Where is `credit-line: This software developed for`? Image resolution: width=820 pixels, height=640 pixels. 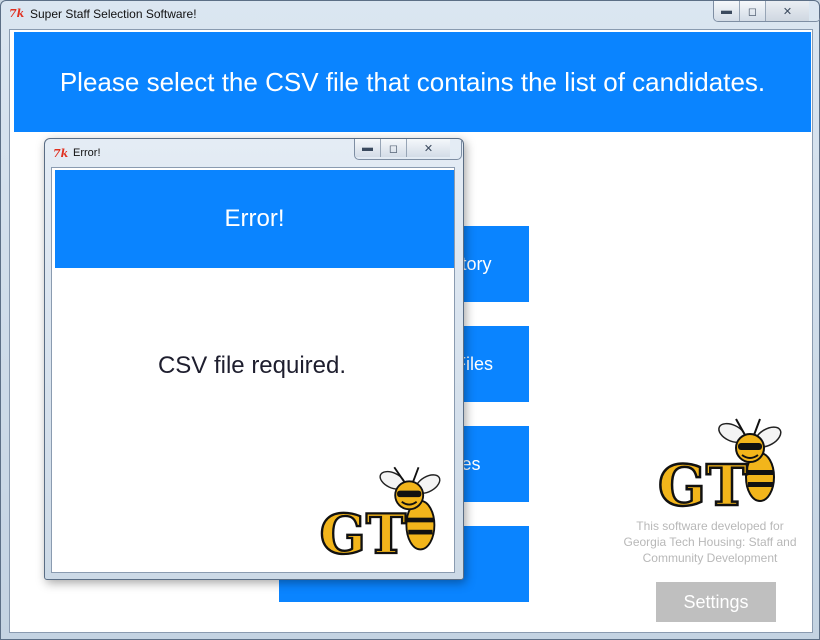 credit-line: This software developed for is located at coordinates (710, 526).